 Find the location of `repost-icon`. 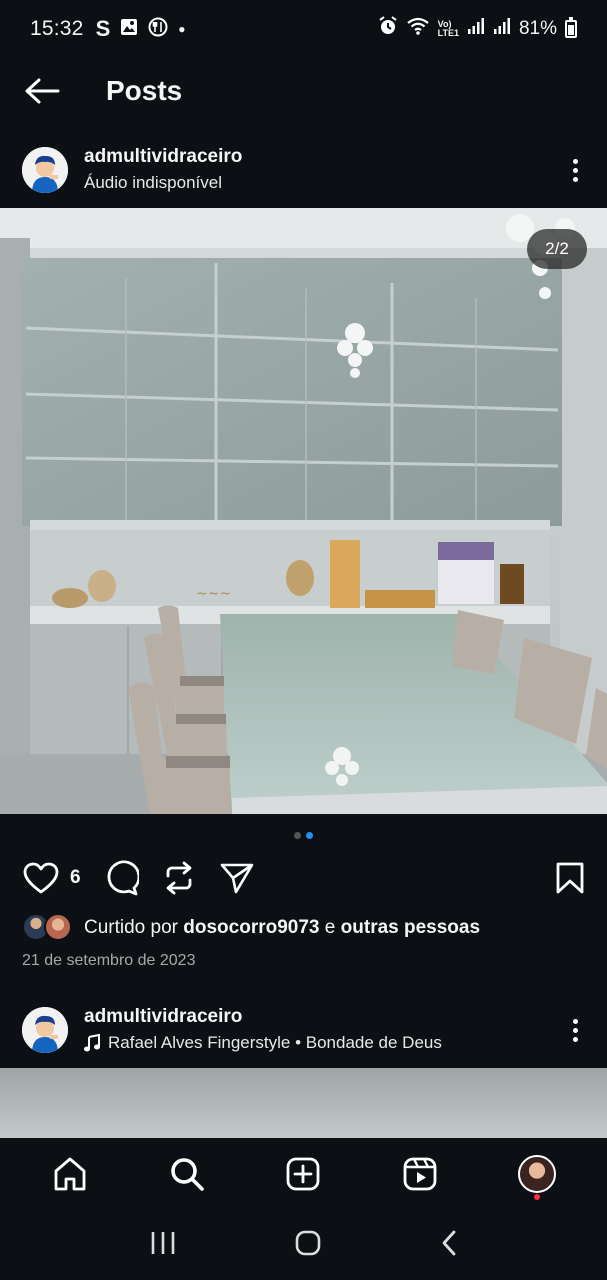

repost-icon is located at coordinates (178, 878).